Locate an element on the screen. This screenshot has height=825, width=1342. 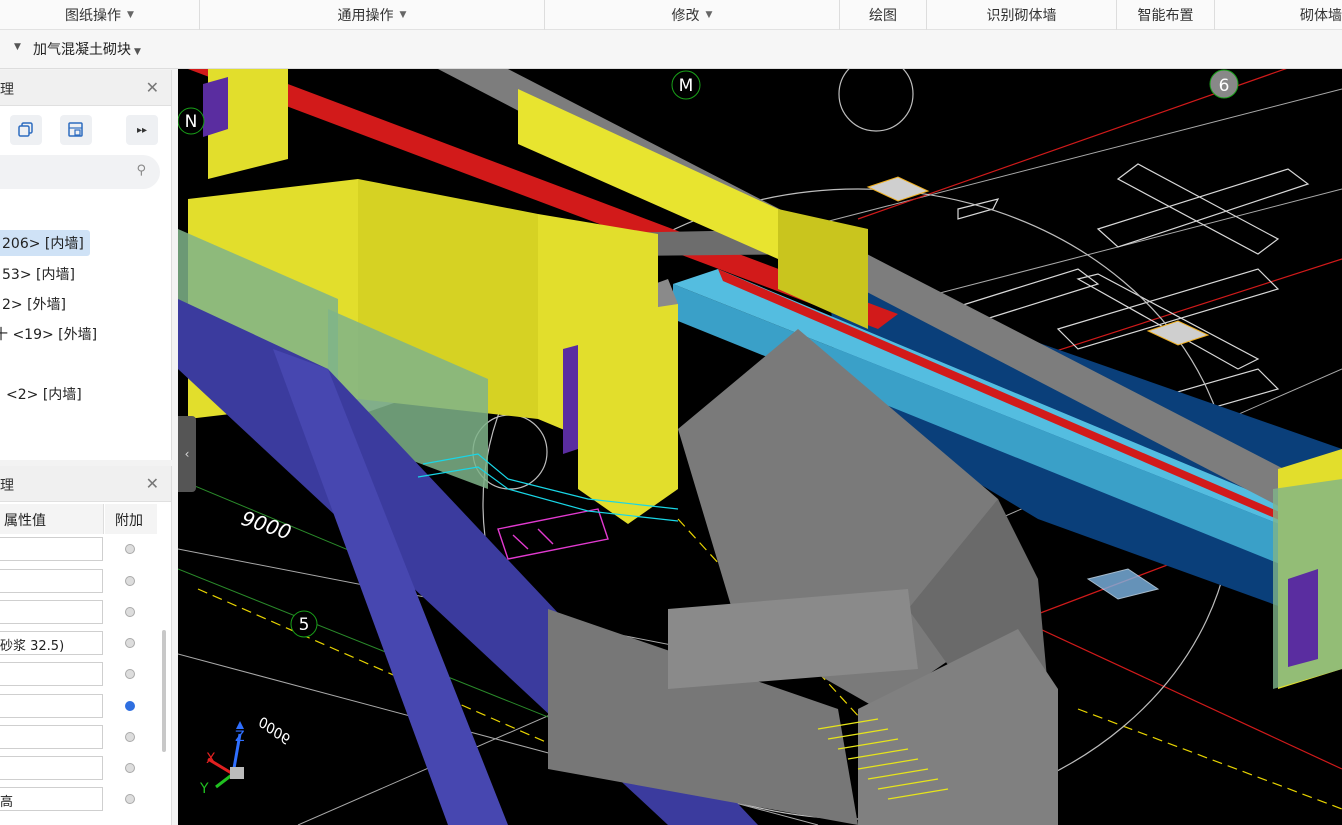
ribbon: 图纸操作 ▼ 通用操作 ▼ 修改 ▼ 绘图 识别砌体墙 智能布置 砌体墙二 is located at coordinates (671, 15).